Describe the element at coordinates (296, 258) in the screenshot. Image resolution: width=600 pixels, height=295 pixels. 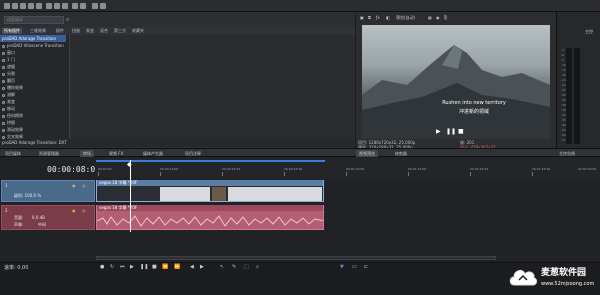
I see `timeline-scrollbar` at that location.